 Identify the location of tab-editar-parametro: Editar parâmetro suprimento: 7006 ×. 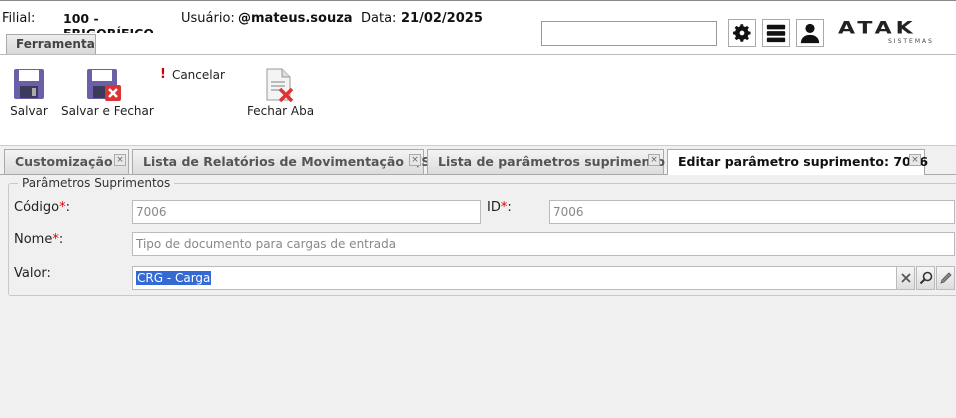
(798, 162).